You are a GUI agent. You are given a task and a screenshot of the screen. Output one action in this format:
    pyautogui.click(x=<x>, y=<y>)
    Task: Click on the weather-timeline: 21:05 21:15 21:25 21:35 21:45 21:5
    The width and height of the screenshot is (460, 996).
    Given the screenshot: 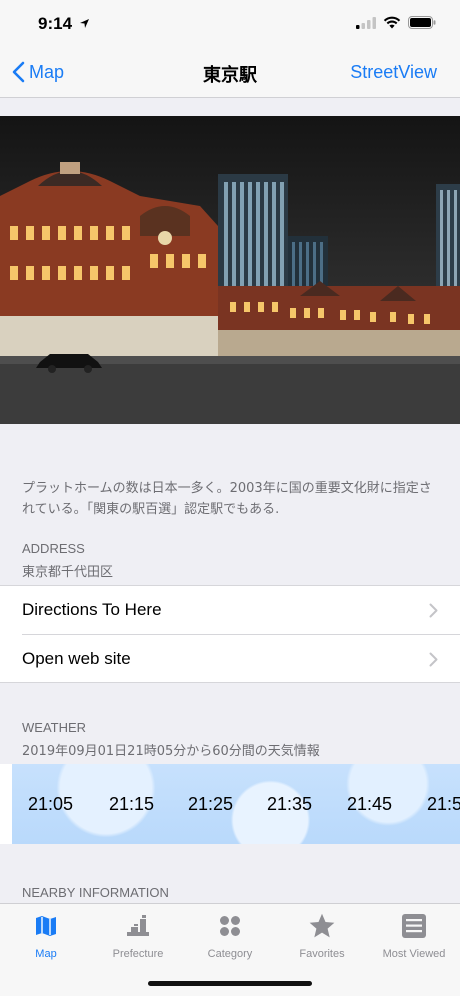 What is the action you would take?
    pyautogui.click(x=230, y=804)
    